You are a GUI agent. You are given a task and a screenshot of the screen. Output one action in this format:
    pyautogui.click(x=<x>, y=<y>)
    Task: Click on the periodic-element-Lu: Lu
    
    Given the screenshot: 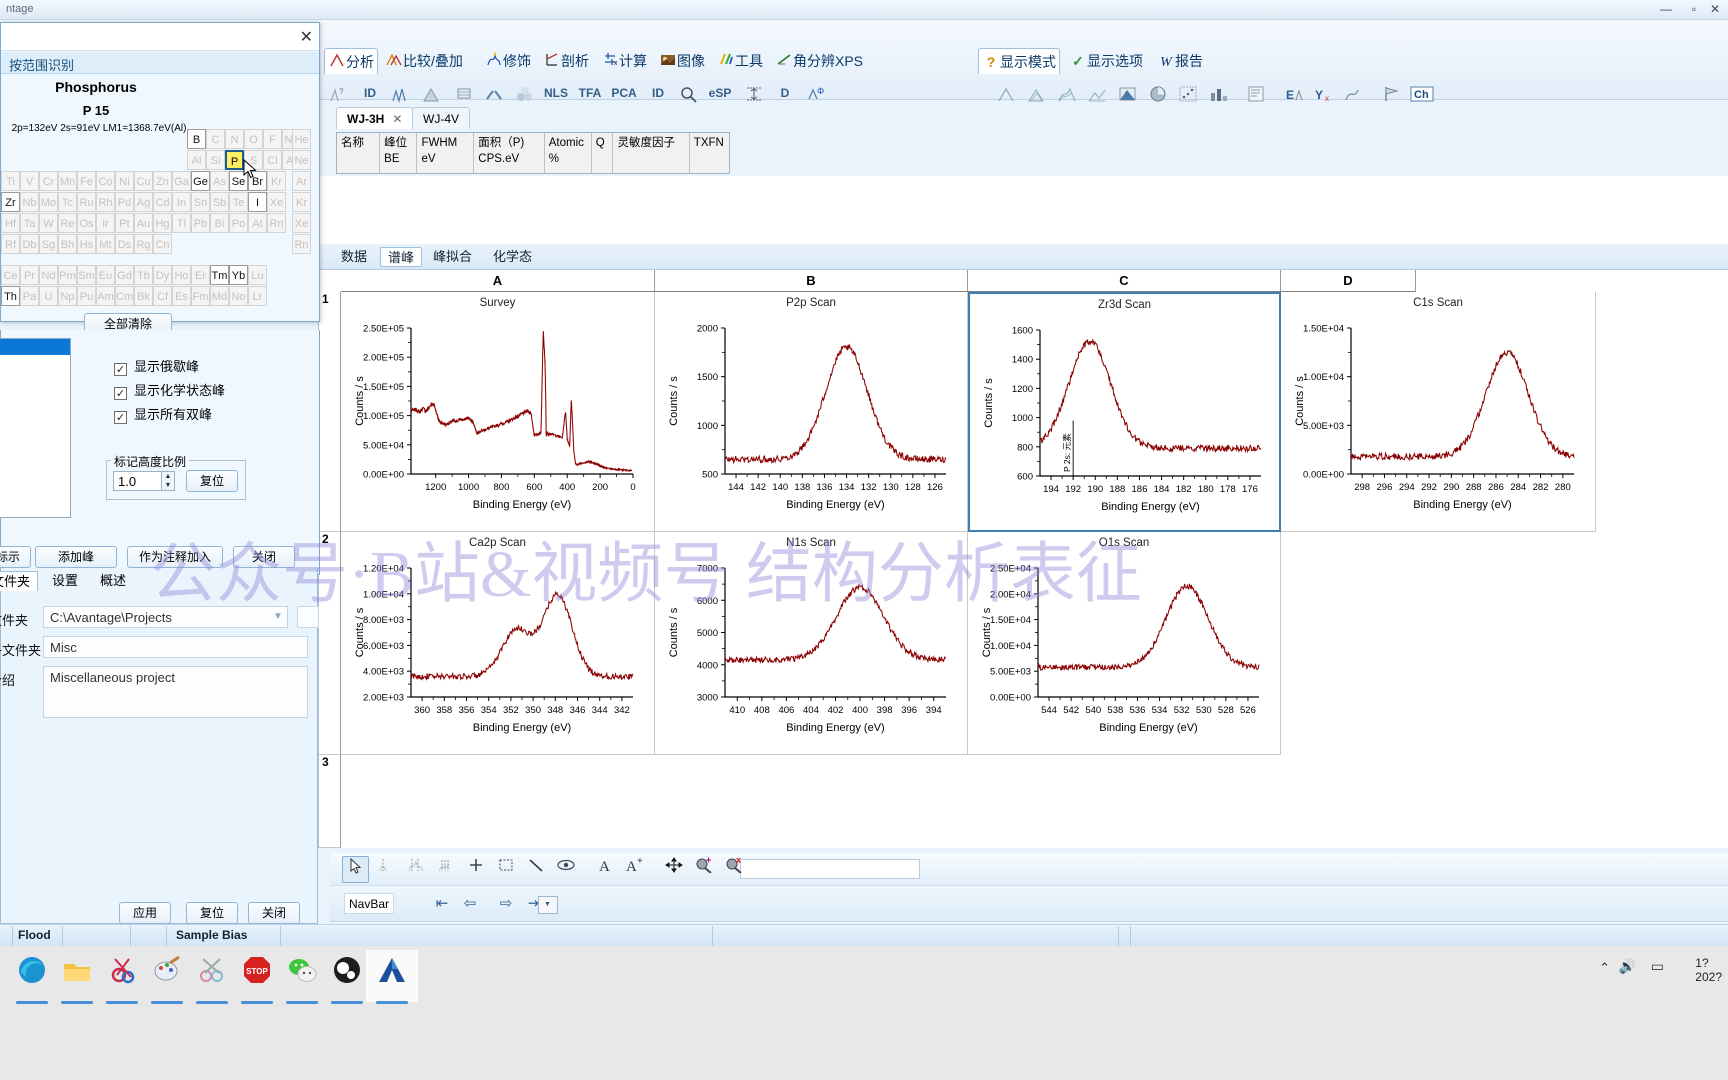 What is the action you would take?
    pyautogui.click(x=257, y=275)
    